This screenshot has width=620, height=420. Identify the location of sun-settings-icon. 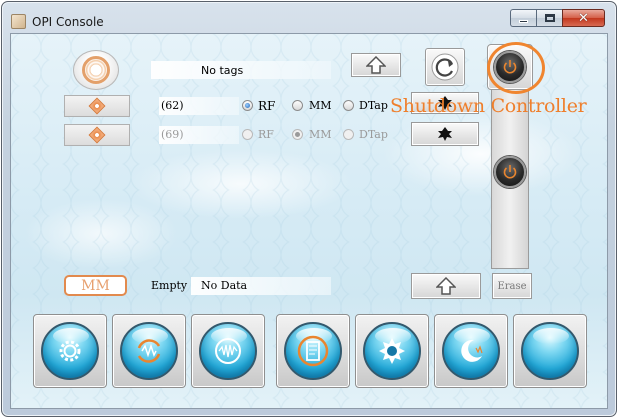
(392, 351).